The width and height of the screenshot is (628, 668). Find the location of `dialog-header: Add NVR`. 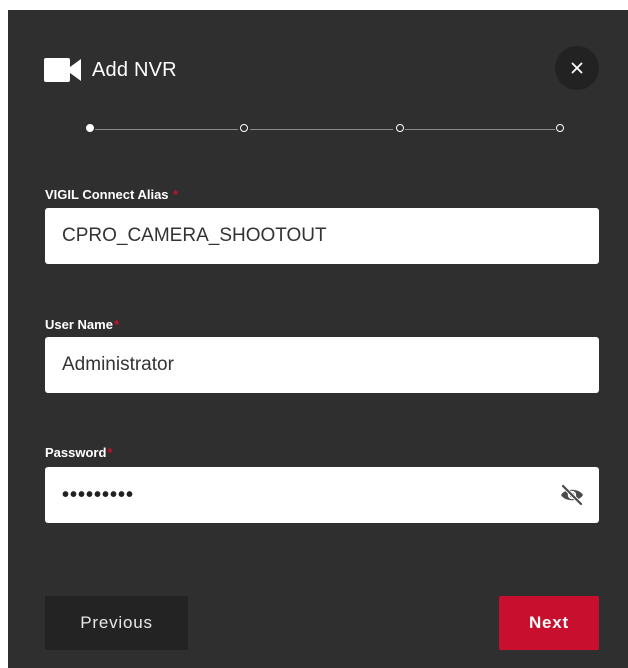

dialog-header: Add NVR is located at coordinates (110, 70).